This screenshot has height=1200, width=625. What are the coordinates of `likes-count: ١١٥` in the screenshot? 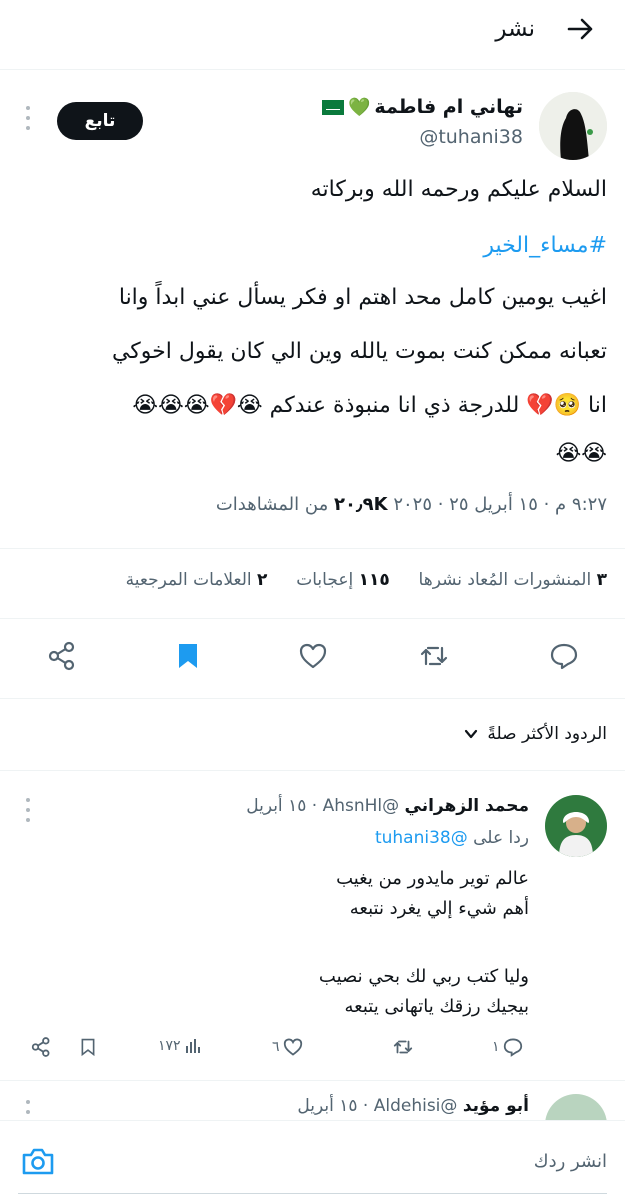 It's located at (374, 580).